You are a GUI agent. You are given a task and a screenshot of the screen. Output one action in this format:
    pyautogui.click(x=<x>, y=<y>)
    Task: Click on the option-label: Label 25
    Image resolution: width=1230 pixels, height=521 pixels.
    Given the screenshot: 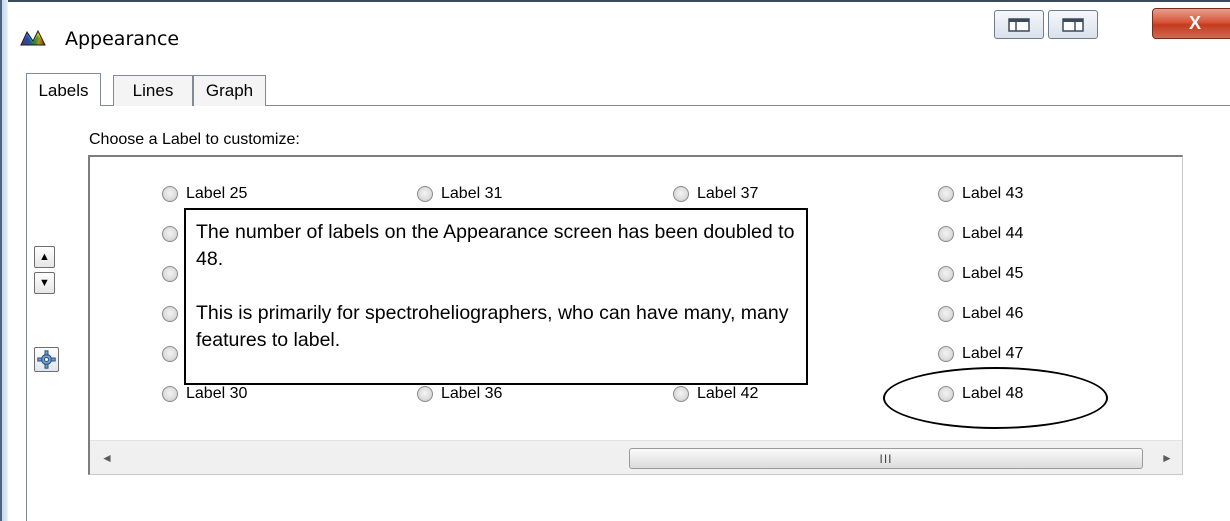 What is the action you would take?
    pyautogui.click(x=217, y=193)
    